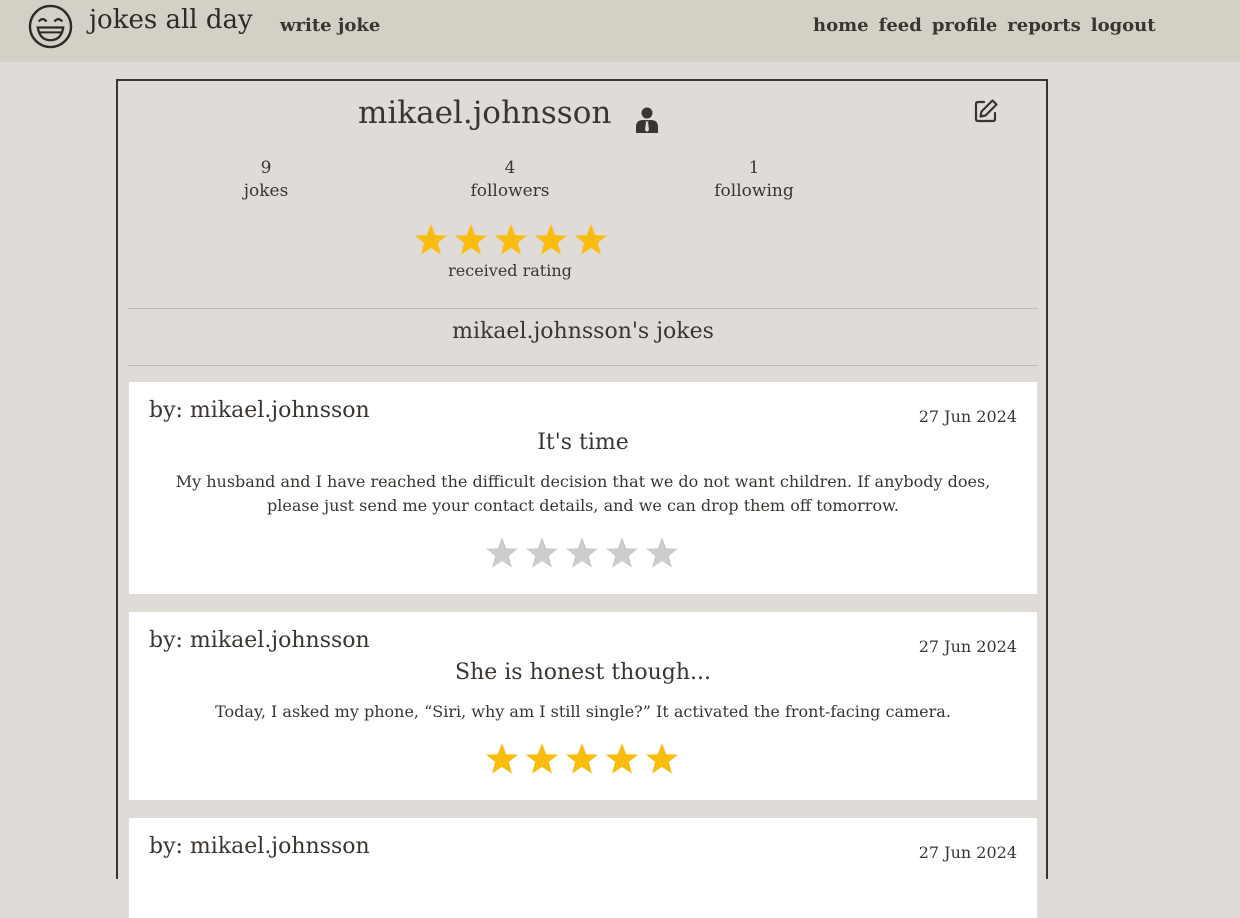 The image size is (1240, 918). I want to click on jokes-section-title: mikael.johnsson's jokes, so click(583, 331).